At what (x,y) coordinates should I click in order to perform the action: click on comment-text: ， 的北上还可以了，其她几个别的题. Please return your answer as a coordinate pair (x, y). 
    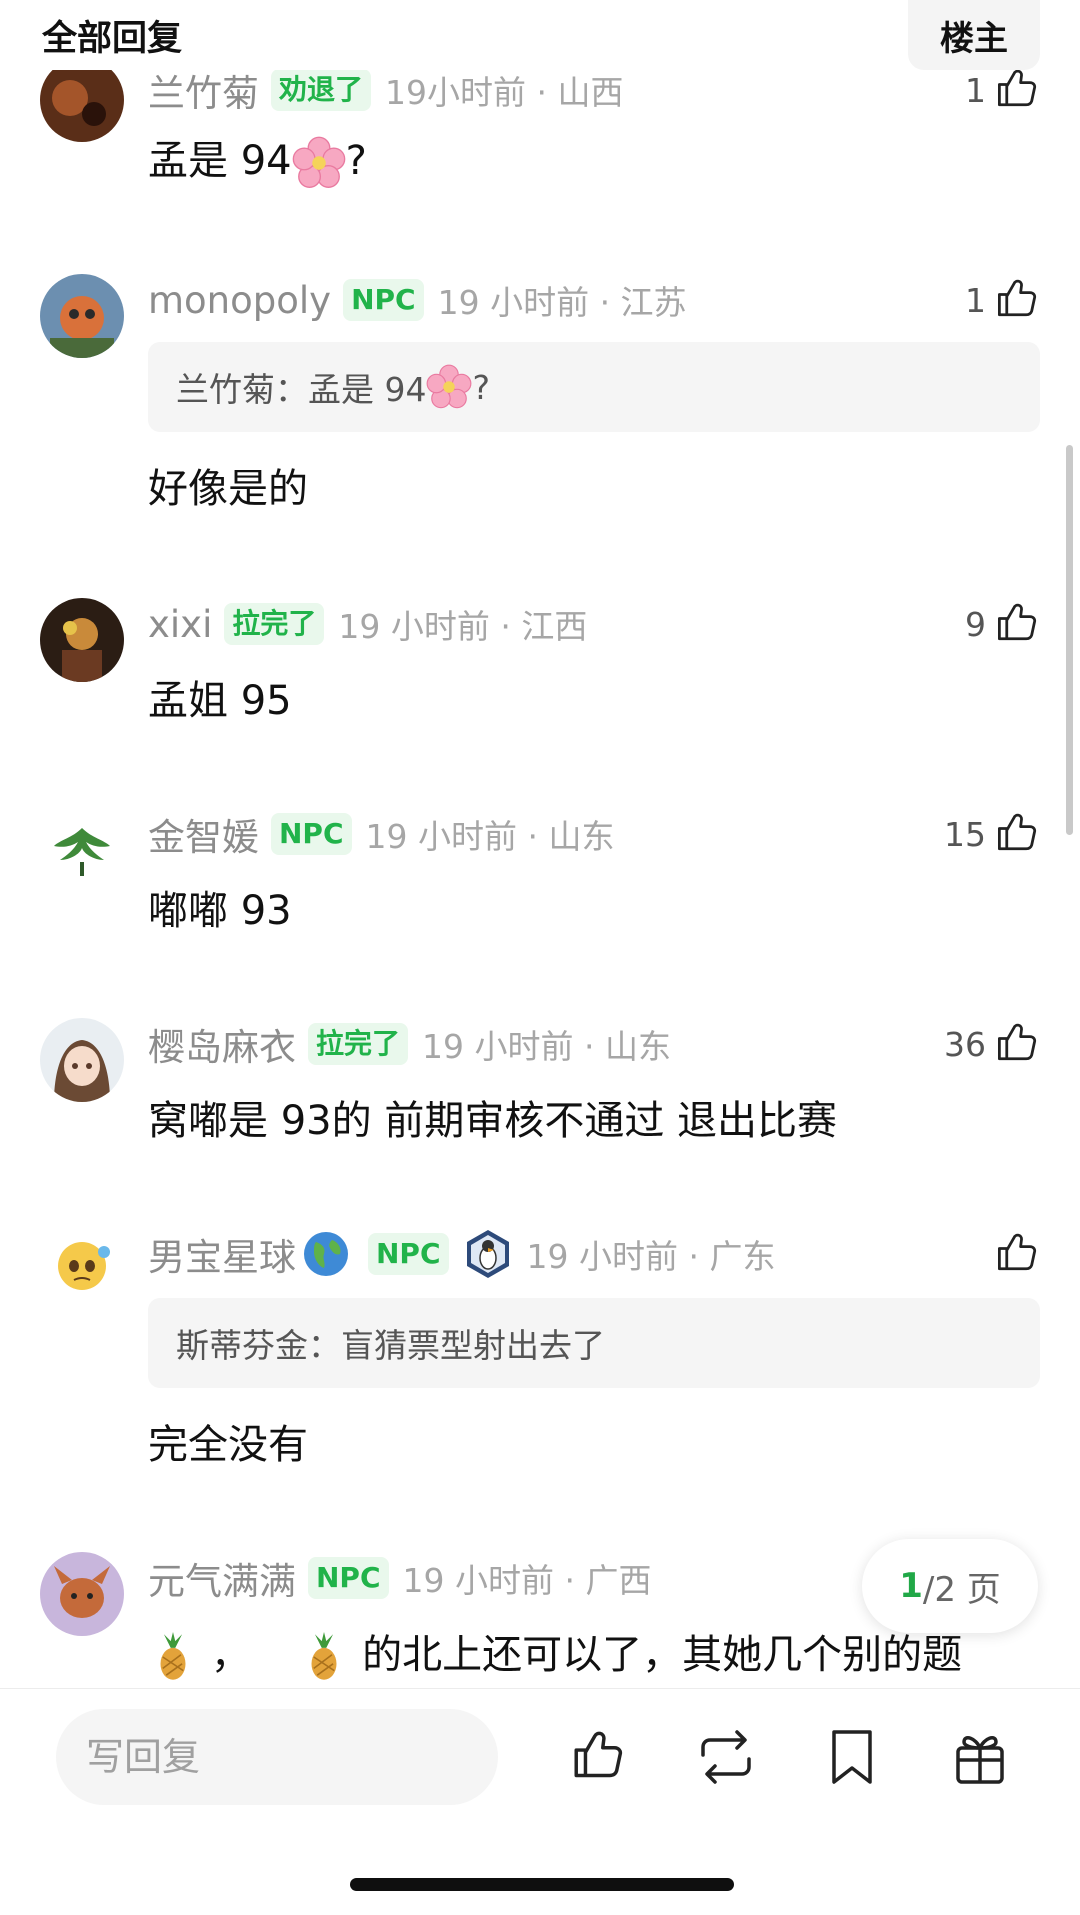
    Looking at the image, I should click on (555, 1653).